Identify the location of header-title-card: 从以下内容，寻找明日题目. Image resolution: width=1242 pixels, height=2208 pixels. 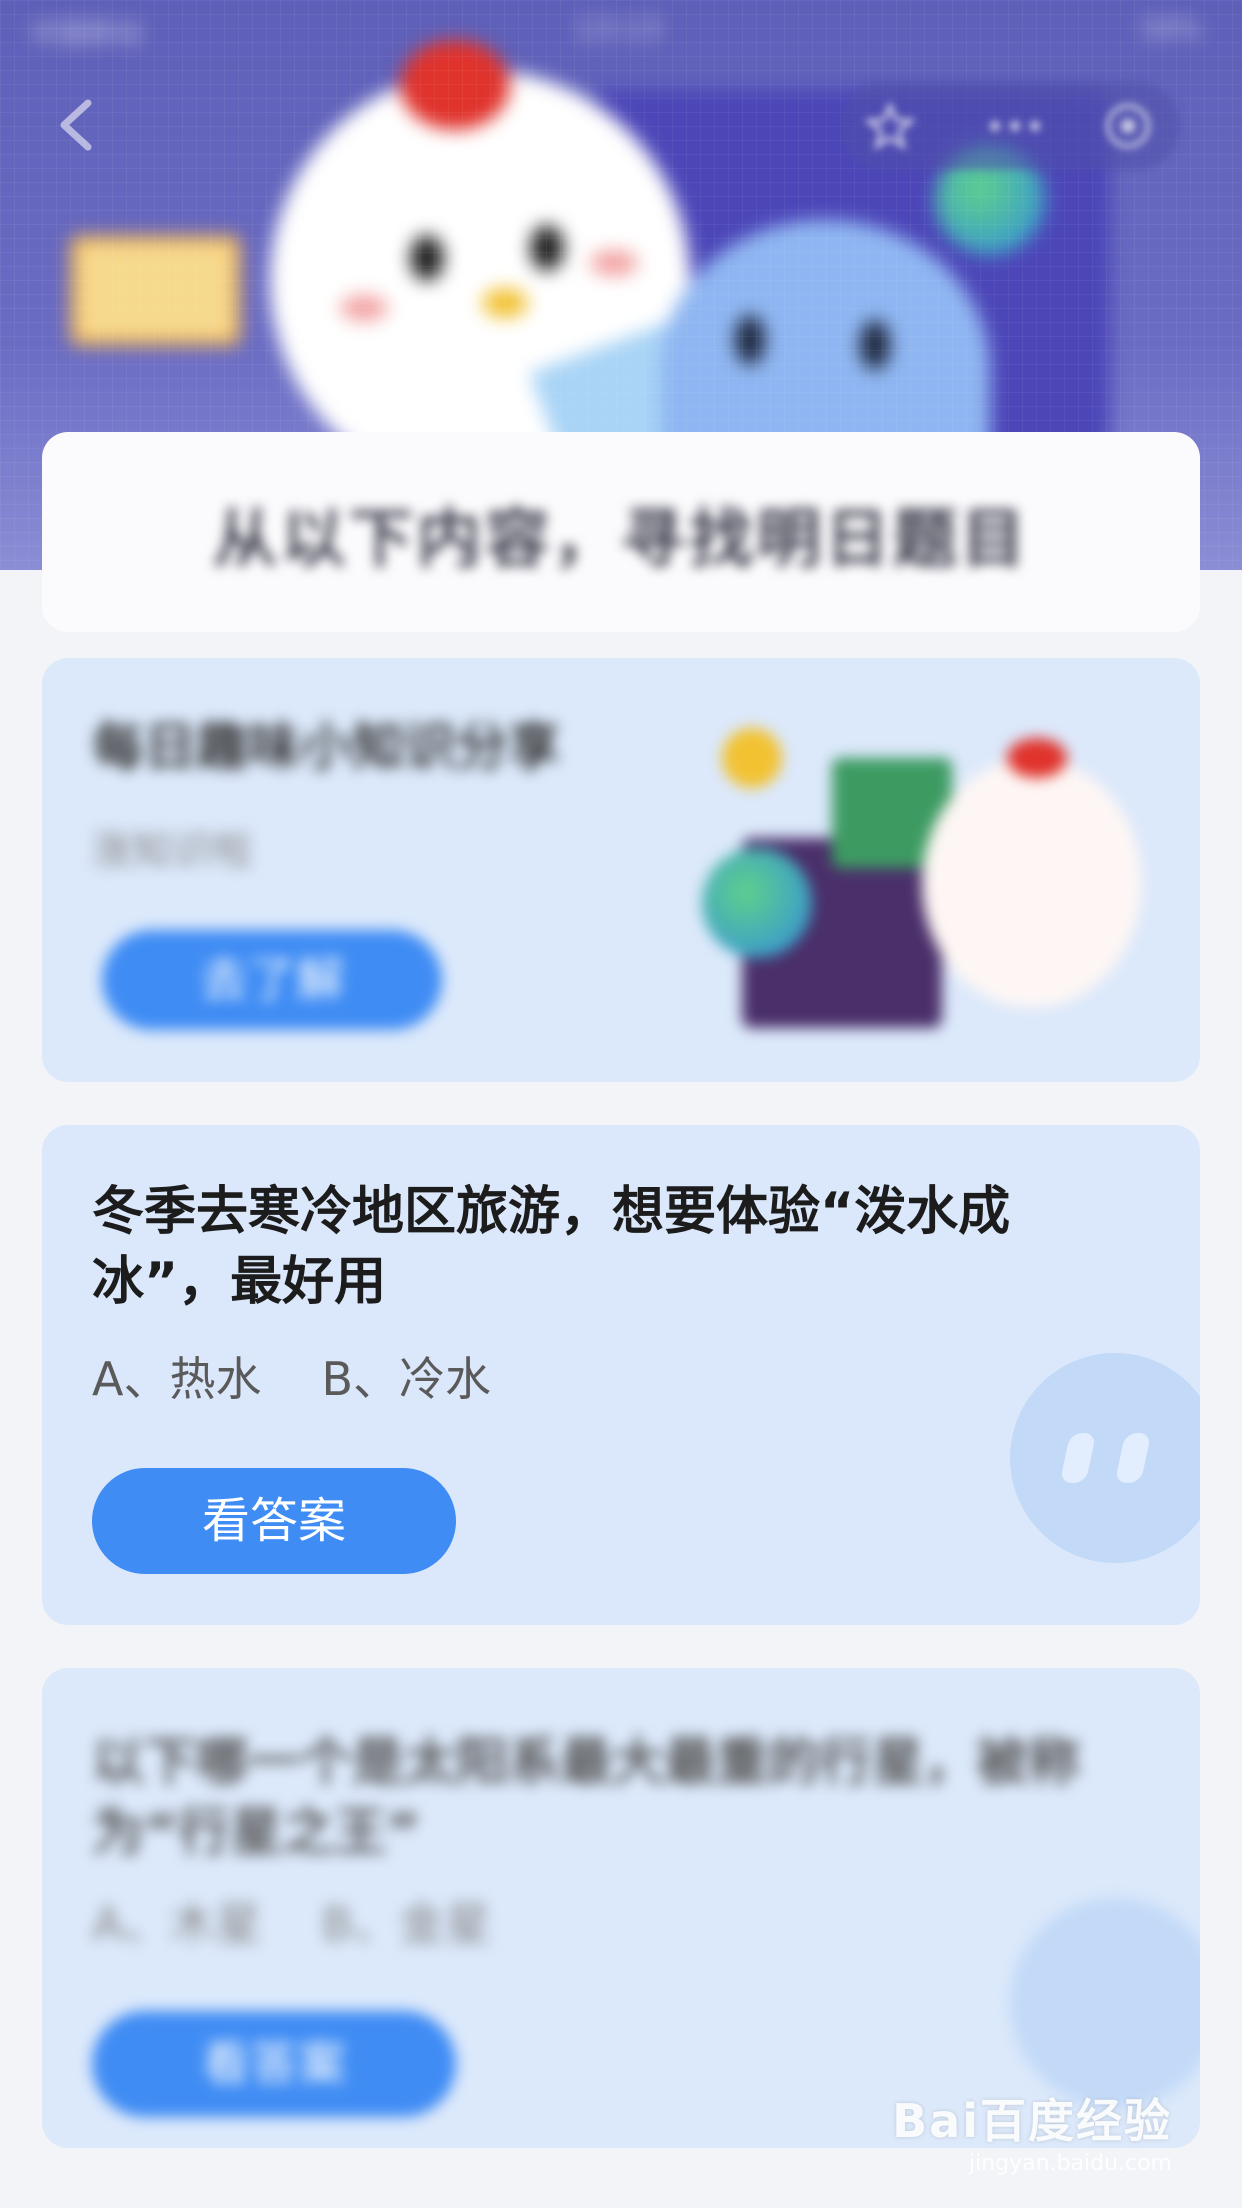
(621, 532).